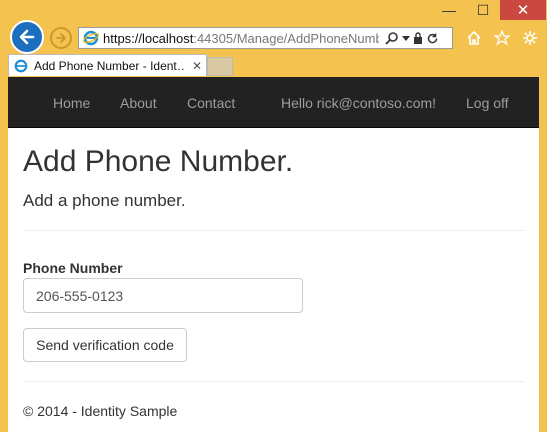  I want to click on refresh-icon, so click(432, 38).